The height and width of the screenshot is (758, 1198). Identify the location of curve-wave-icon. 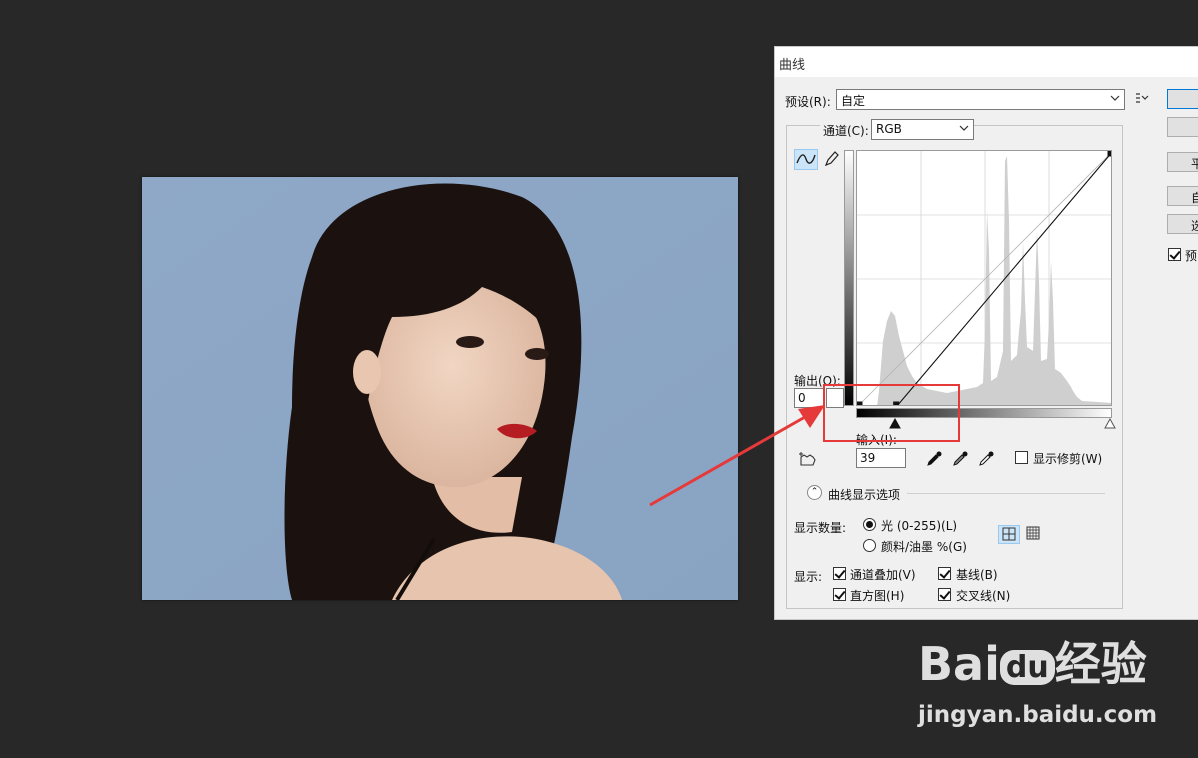
(806, 159).